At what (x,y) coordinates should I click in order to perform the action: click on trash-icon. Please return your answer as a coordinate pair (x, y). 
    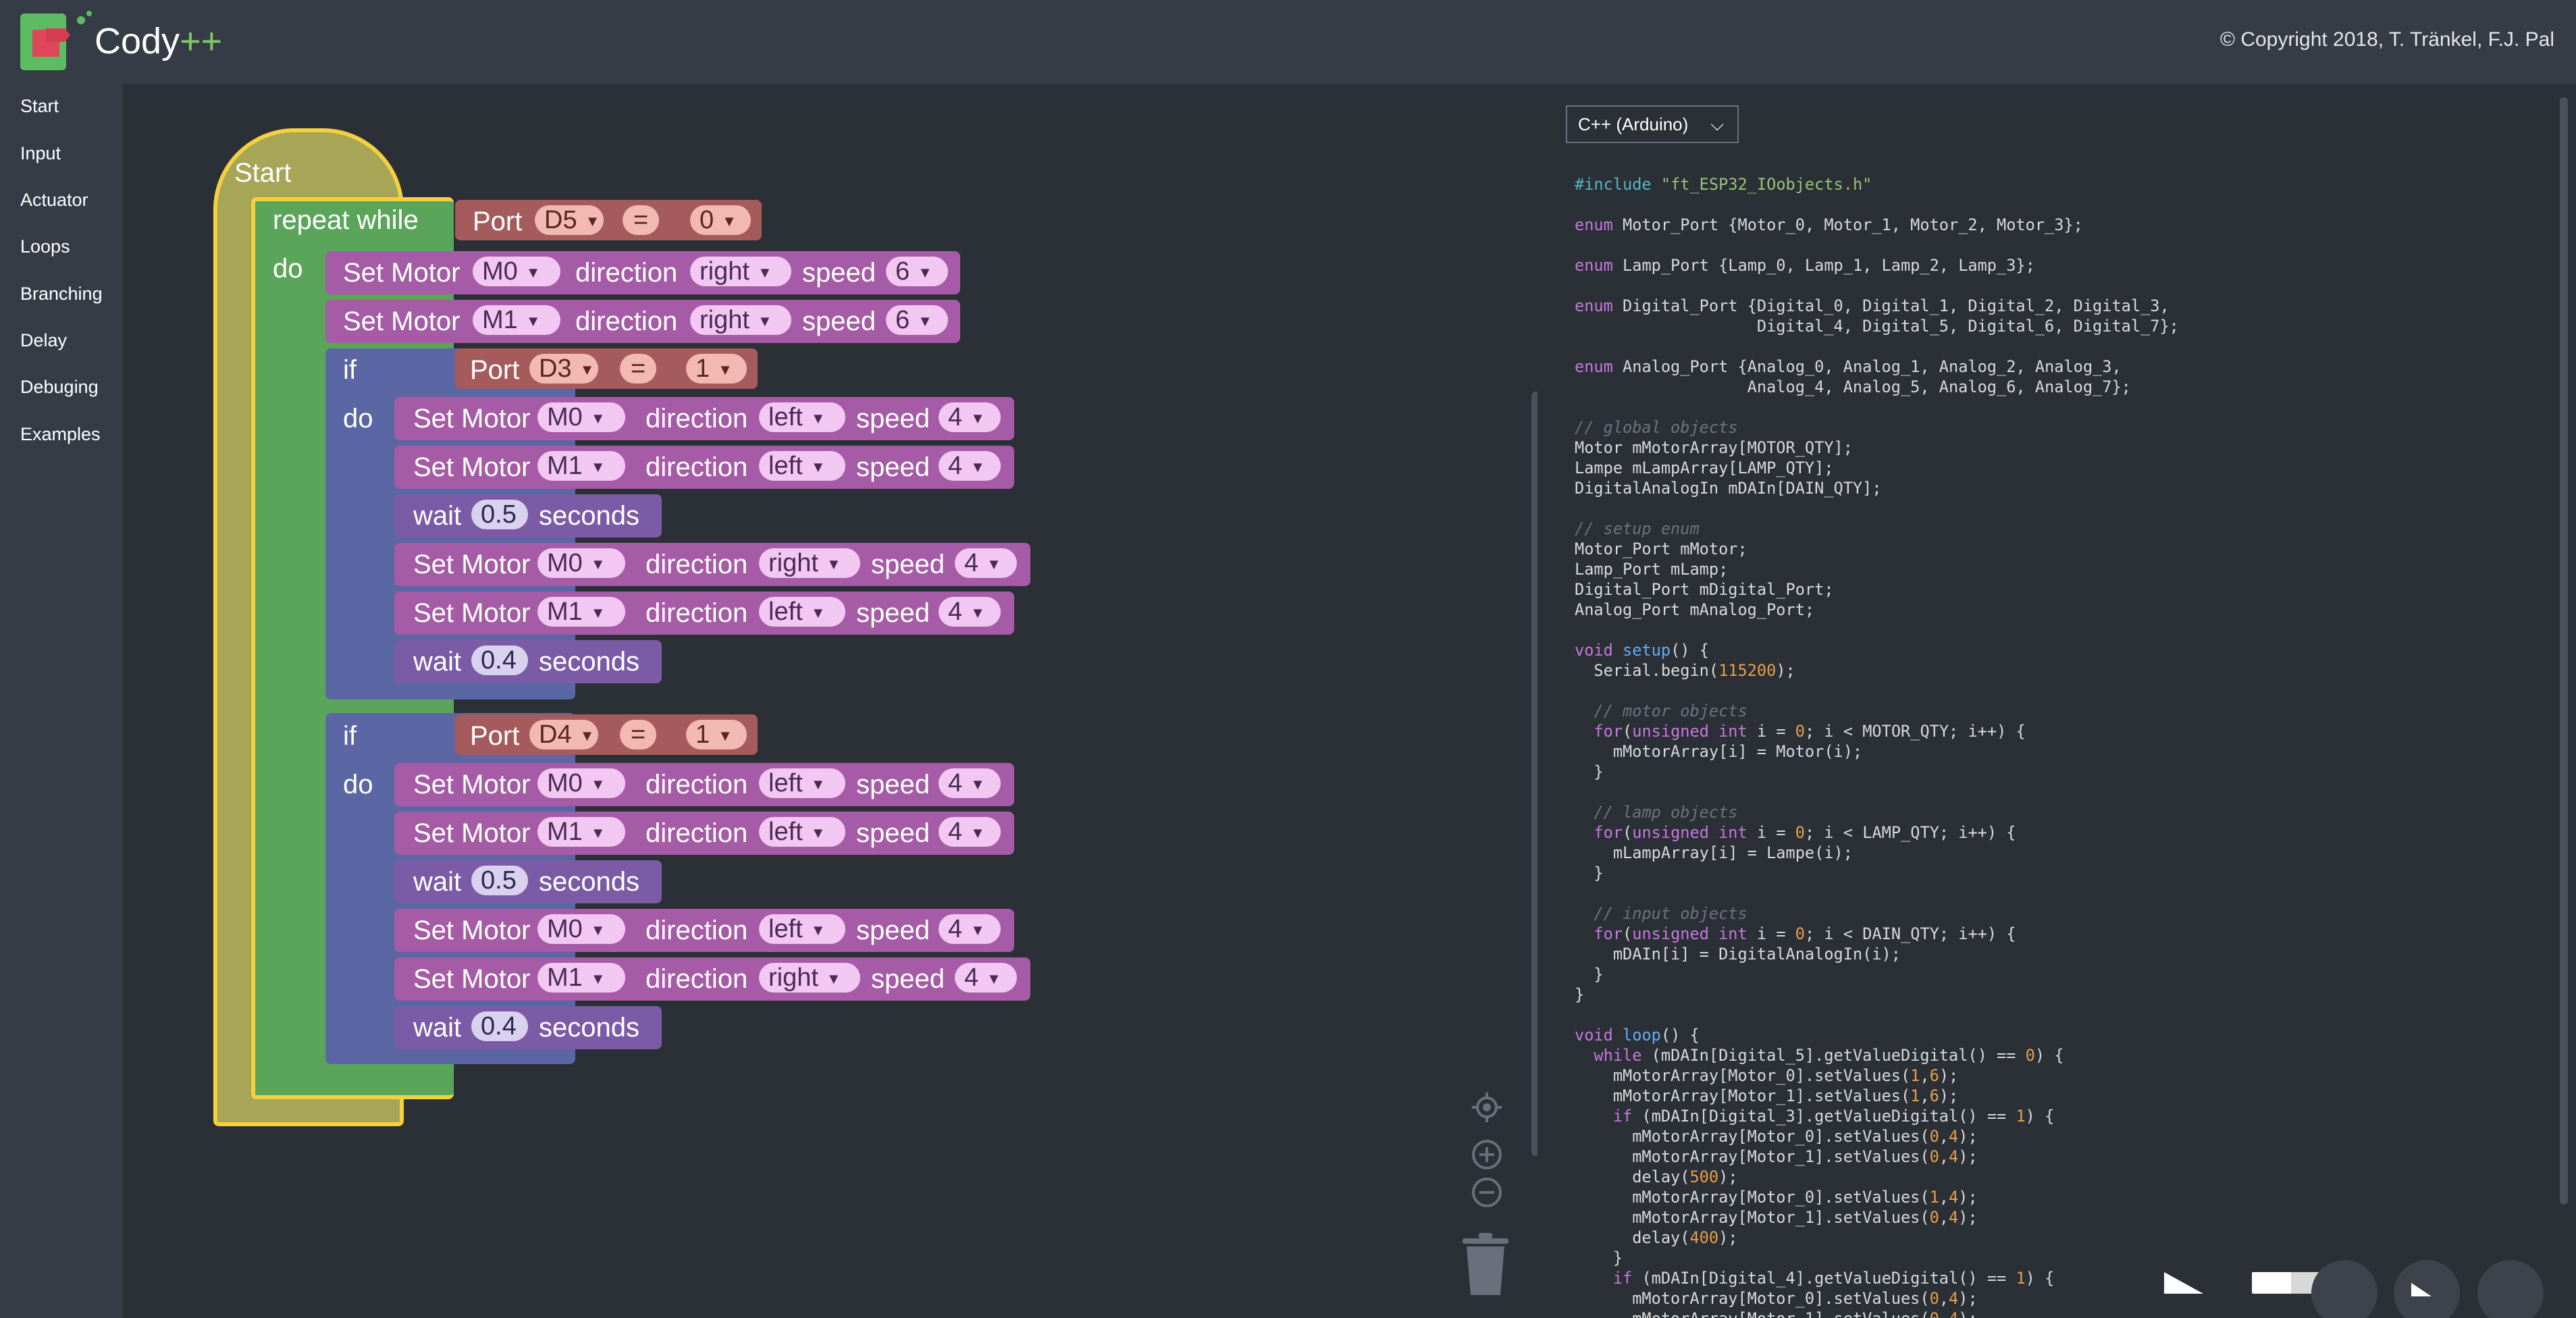
    Looking at the image, I should click on (1485, 1265).